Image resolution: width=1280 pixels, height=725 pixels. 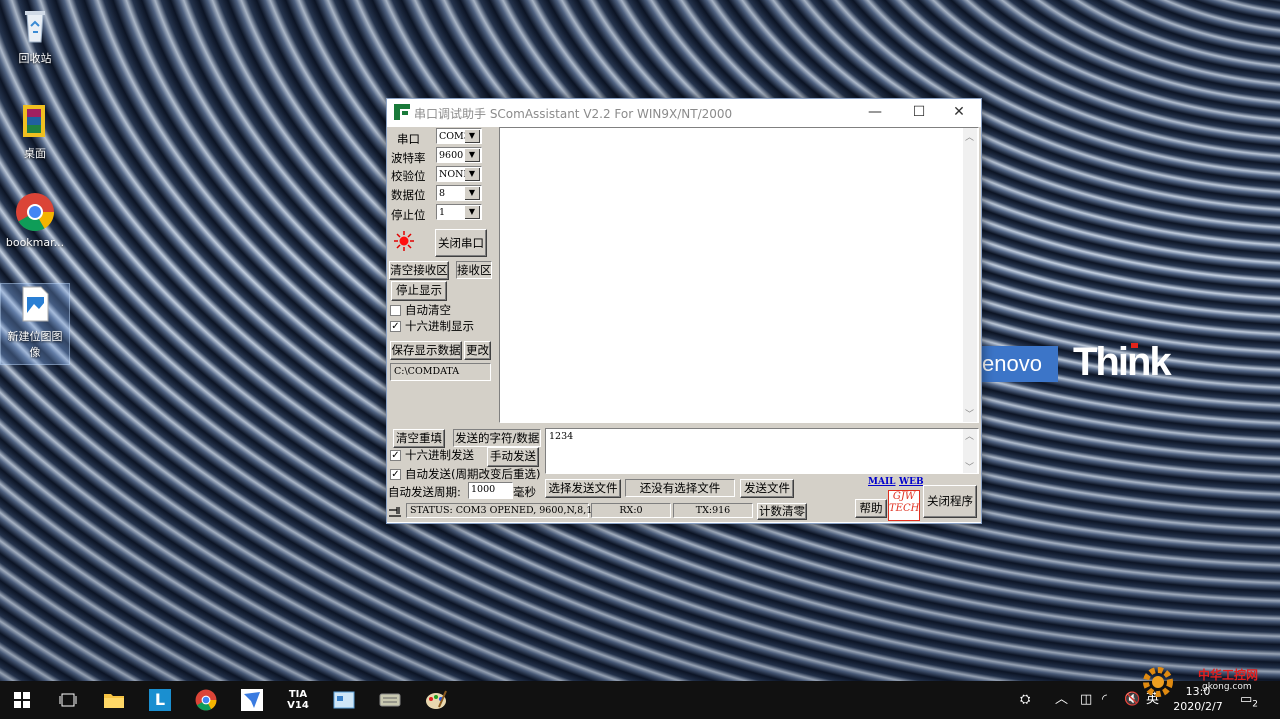 I want to click on tx-counter: TX:916, so click(x=713, y=510).